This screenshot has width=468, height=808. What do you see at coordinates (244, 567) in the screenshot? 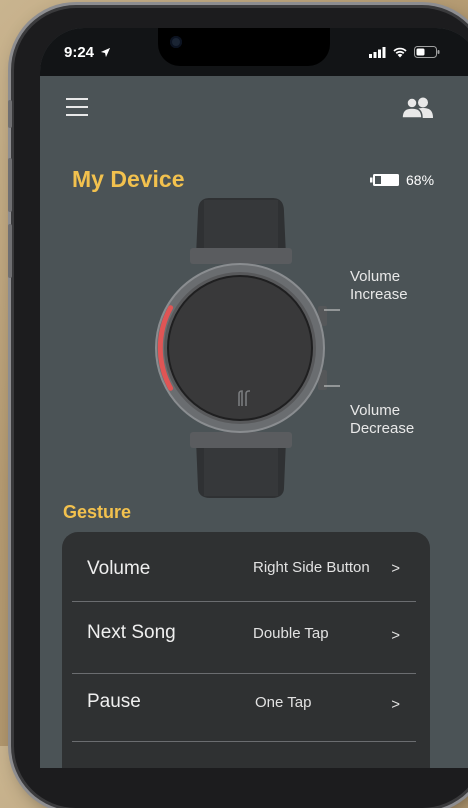
I see `gesture-row-volume: Volume Right Side Button >` at bounding box center [244, 567].